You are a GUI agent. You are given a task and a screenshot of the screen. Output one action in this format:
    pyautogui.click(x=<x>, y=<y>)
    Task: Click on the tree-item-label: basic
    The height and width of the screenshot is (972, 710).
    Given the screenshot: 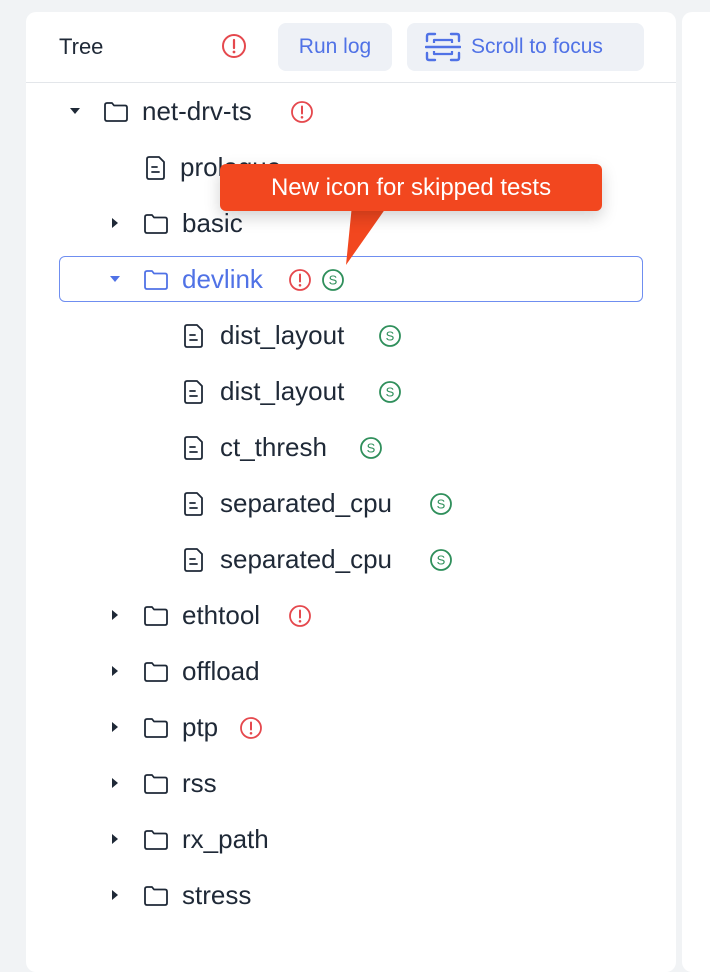 What is the action you would take?
    pyautogui.click(x=212, y=223)
    